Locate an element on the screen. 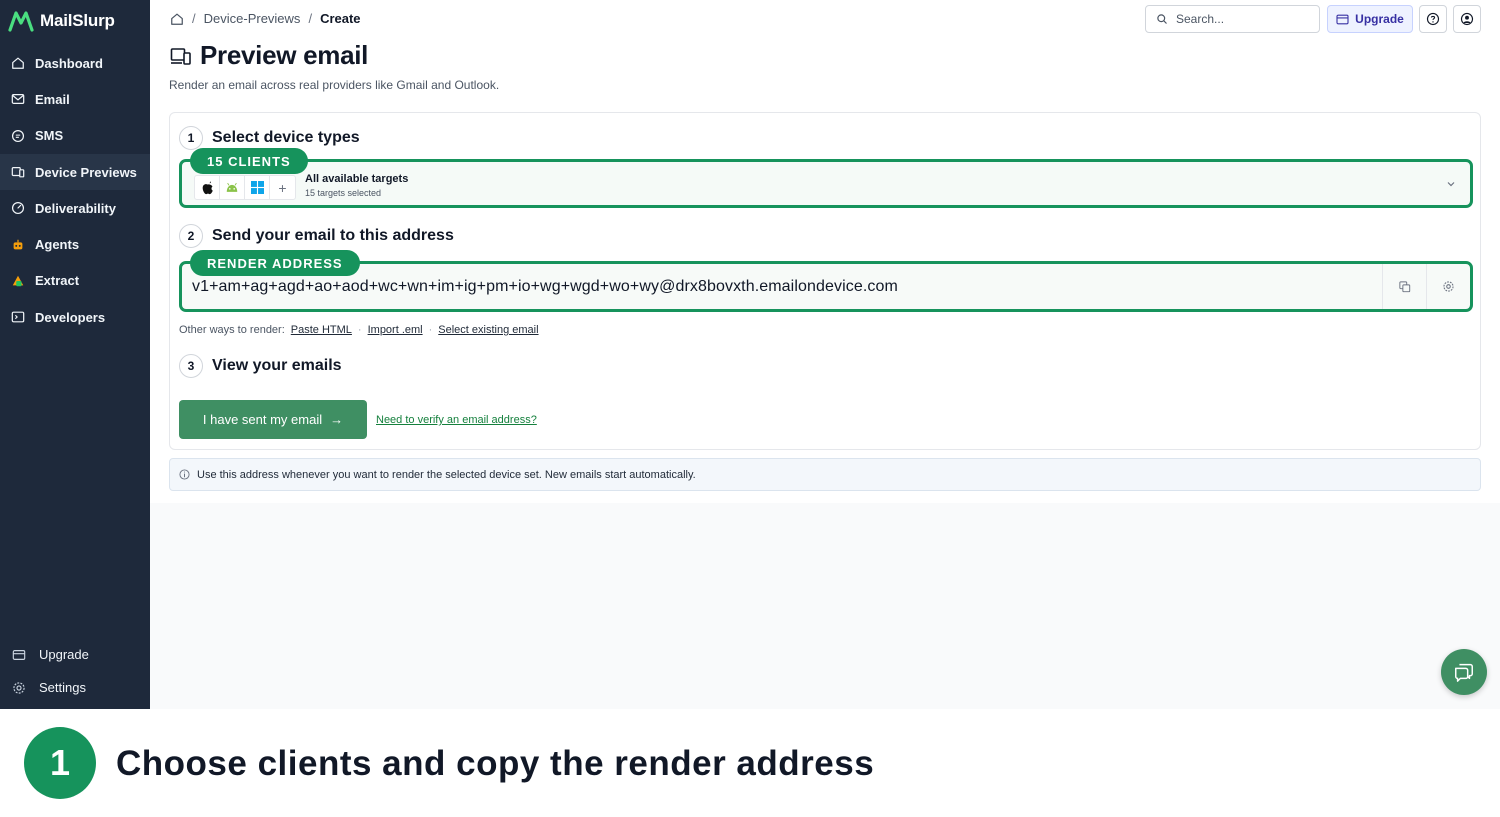  terminal-icon is located at coordinates (18, 317).